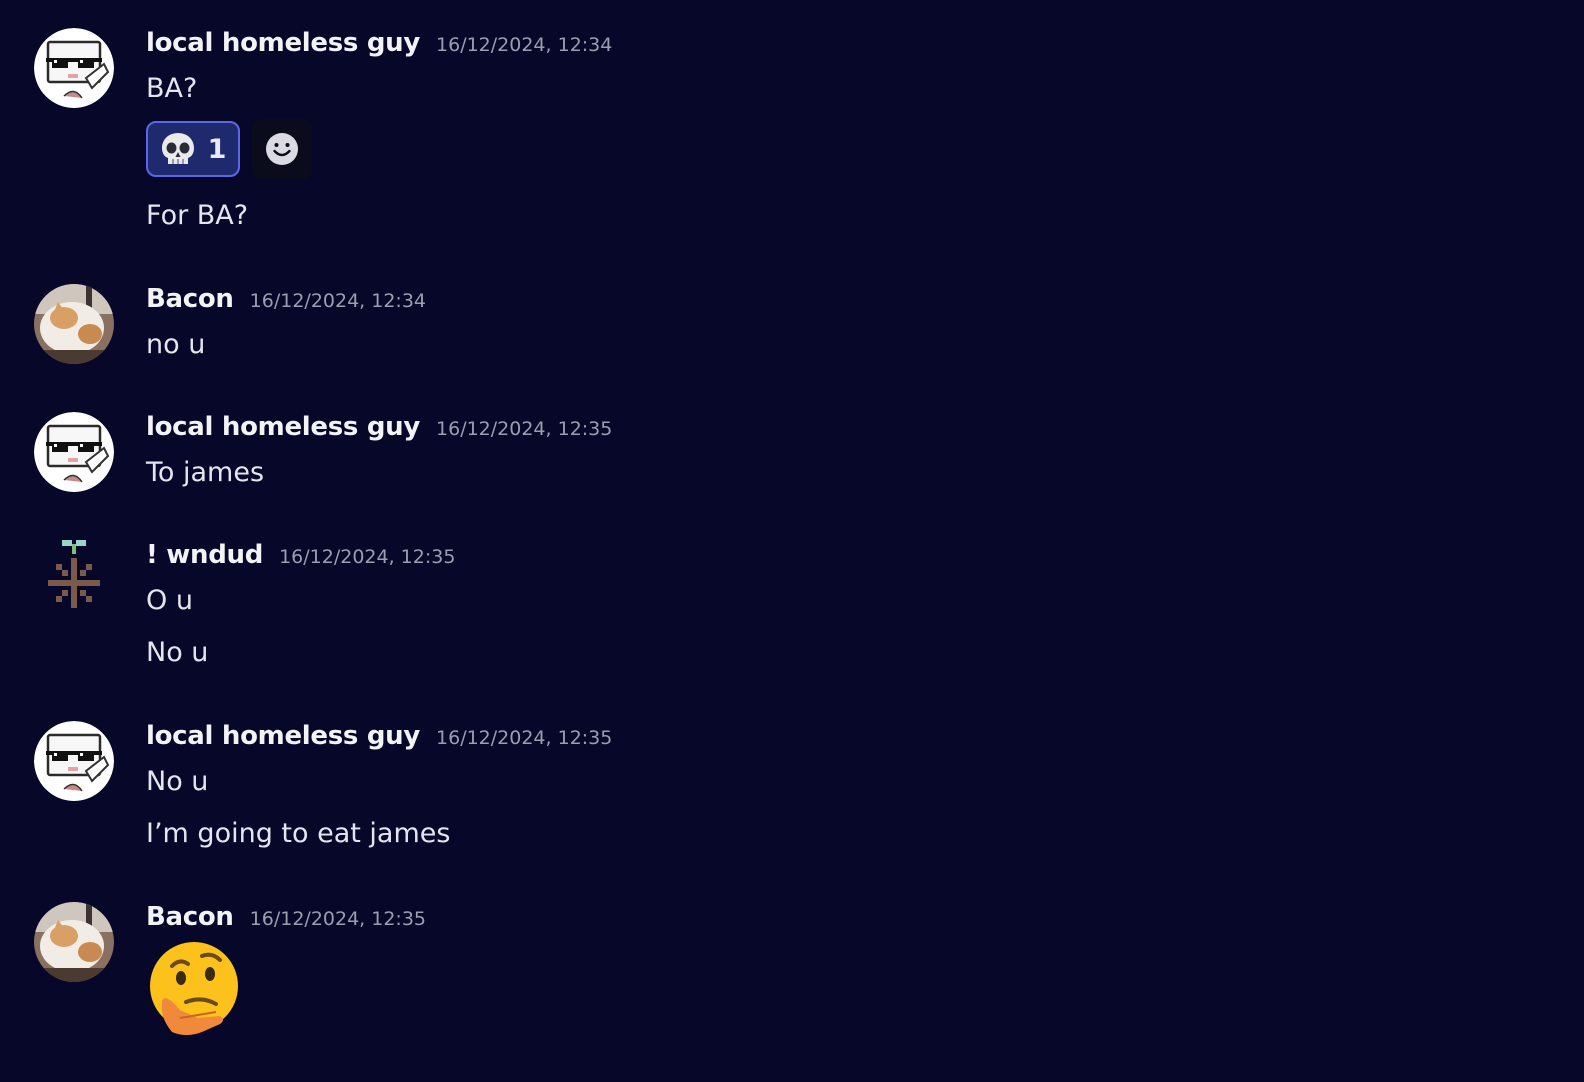 The width and height of the screenshot is (1584, 1082). I want to click on message-text: no u, so click(176, 344).